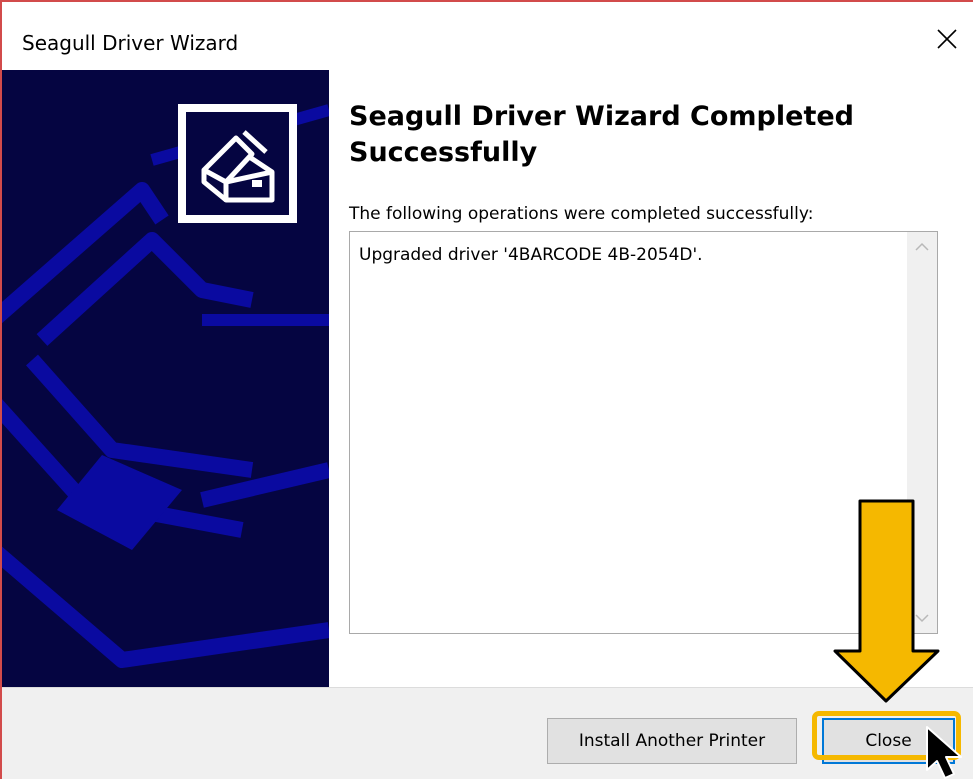  I want to click on list-item: Upgraded driver '4BARCODE 4B-2054D'., so click(531, 255).